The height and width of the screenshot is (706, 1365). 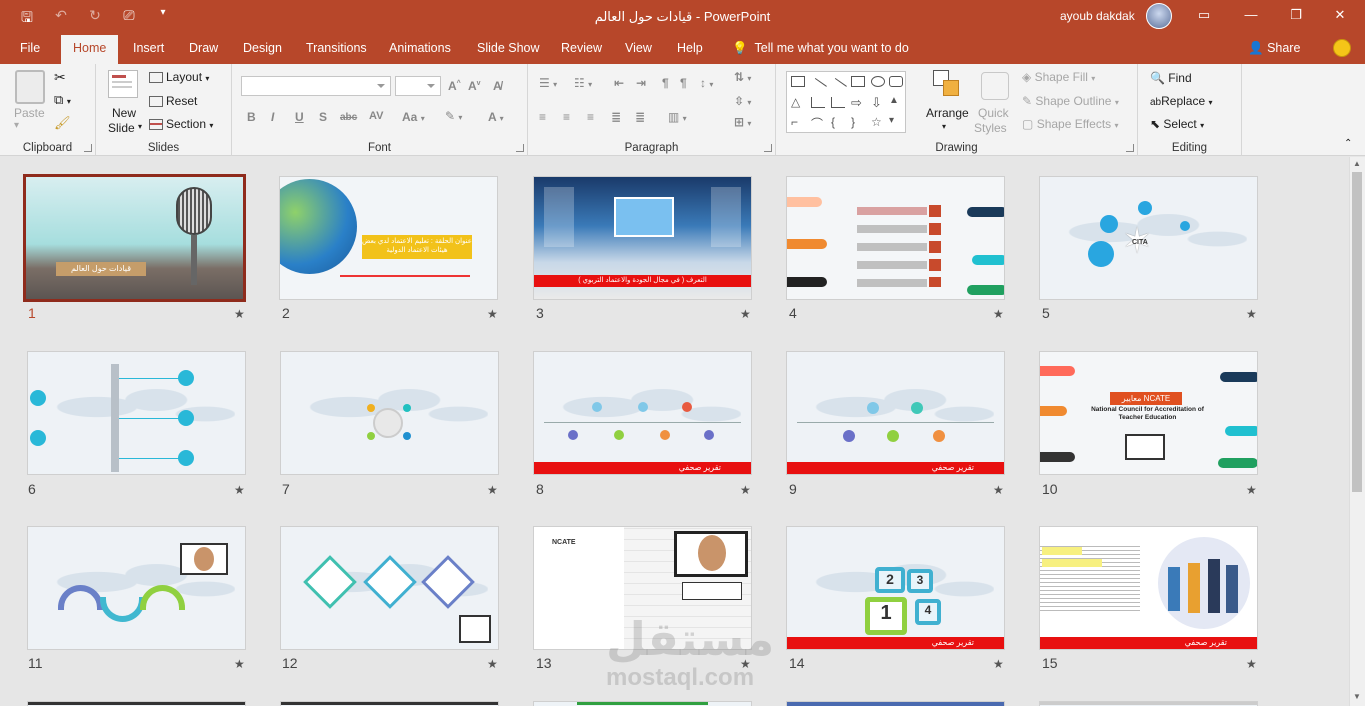 I want to click on restore-icon: ❐, so click(x=1296, y=15).